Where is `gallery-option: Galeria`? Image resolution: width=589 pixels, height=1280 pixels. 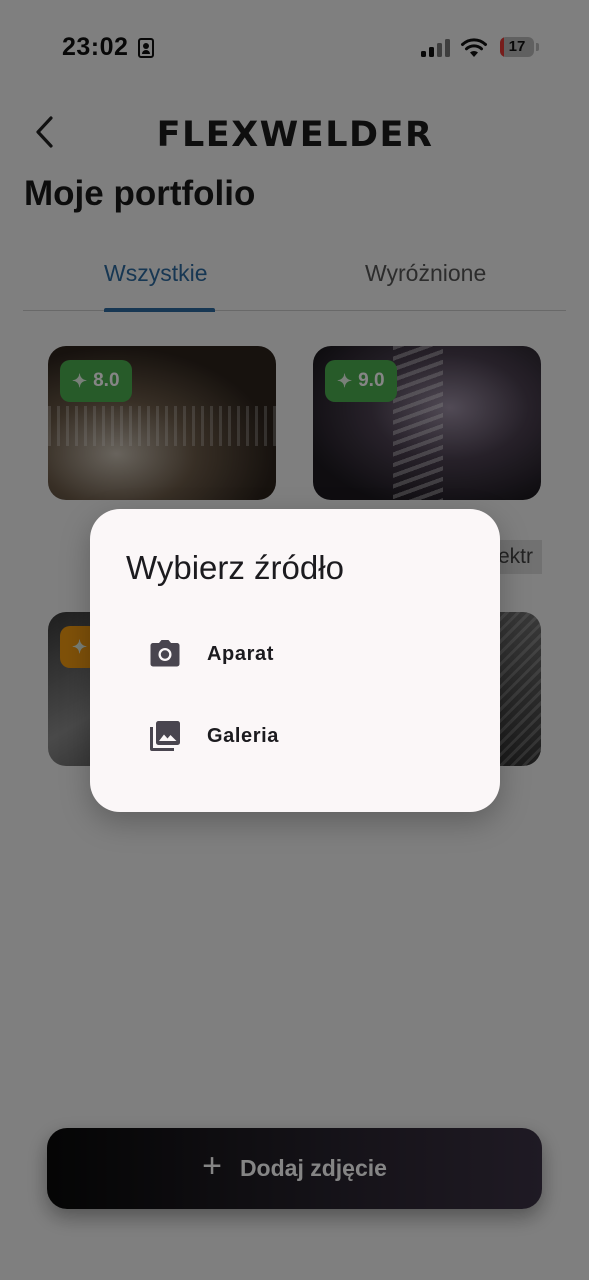 gallery-option: Galeria is located at coordinates (295, 736).